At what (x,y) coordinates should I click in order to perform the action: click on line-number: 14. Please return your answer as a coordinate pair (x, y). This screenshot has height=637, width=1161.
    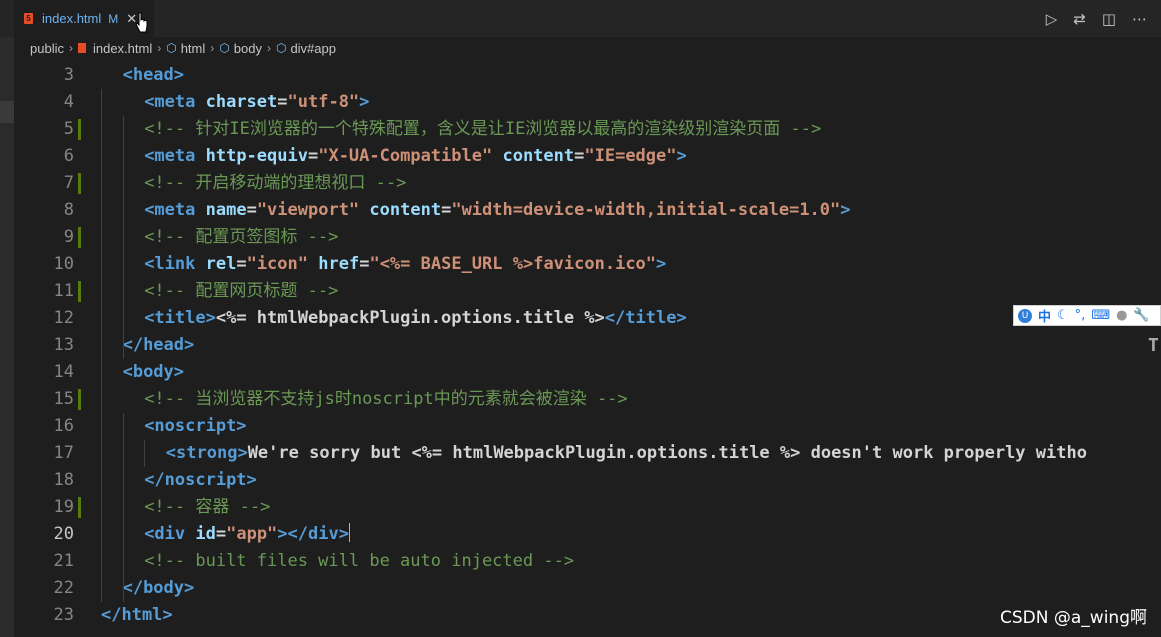
    Looking at the image, I should click on (63, 372).